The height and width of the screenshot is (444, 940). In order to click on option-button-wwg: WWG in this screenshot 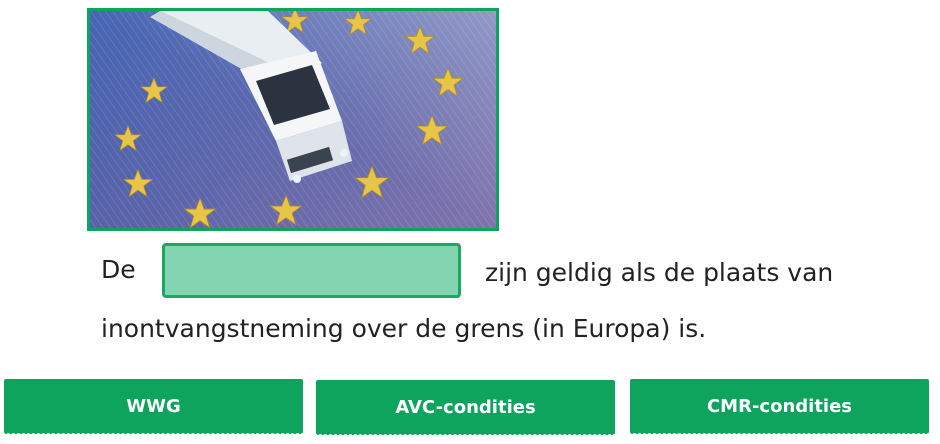, I will do `click(153, 406)`.